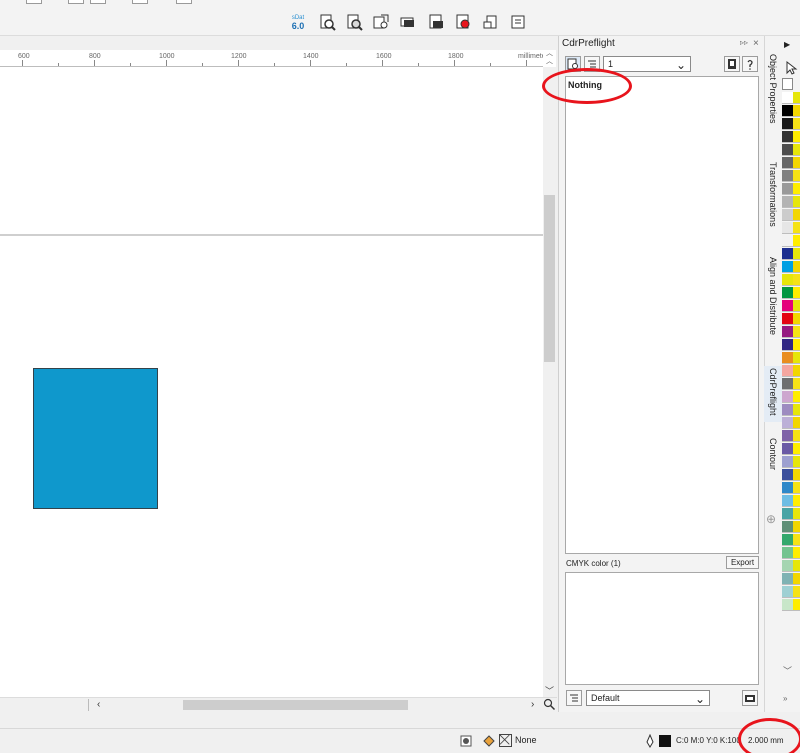 The height and width of the screenshot is (753, 800). What do you see at coordinates (549, 690) in the screenshot?
I see `chevron-down-icon: ﹀` at bounding box center [549, 690].